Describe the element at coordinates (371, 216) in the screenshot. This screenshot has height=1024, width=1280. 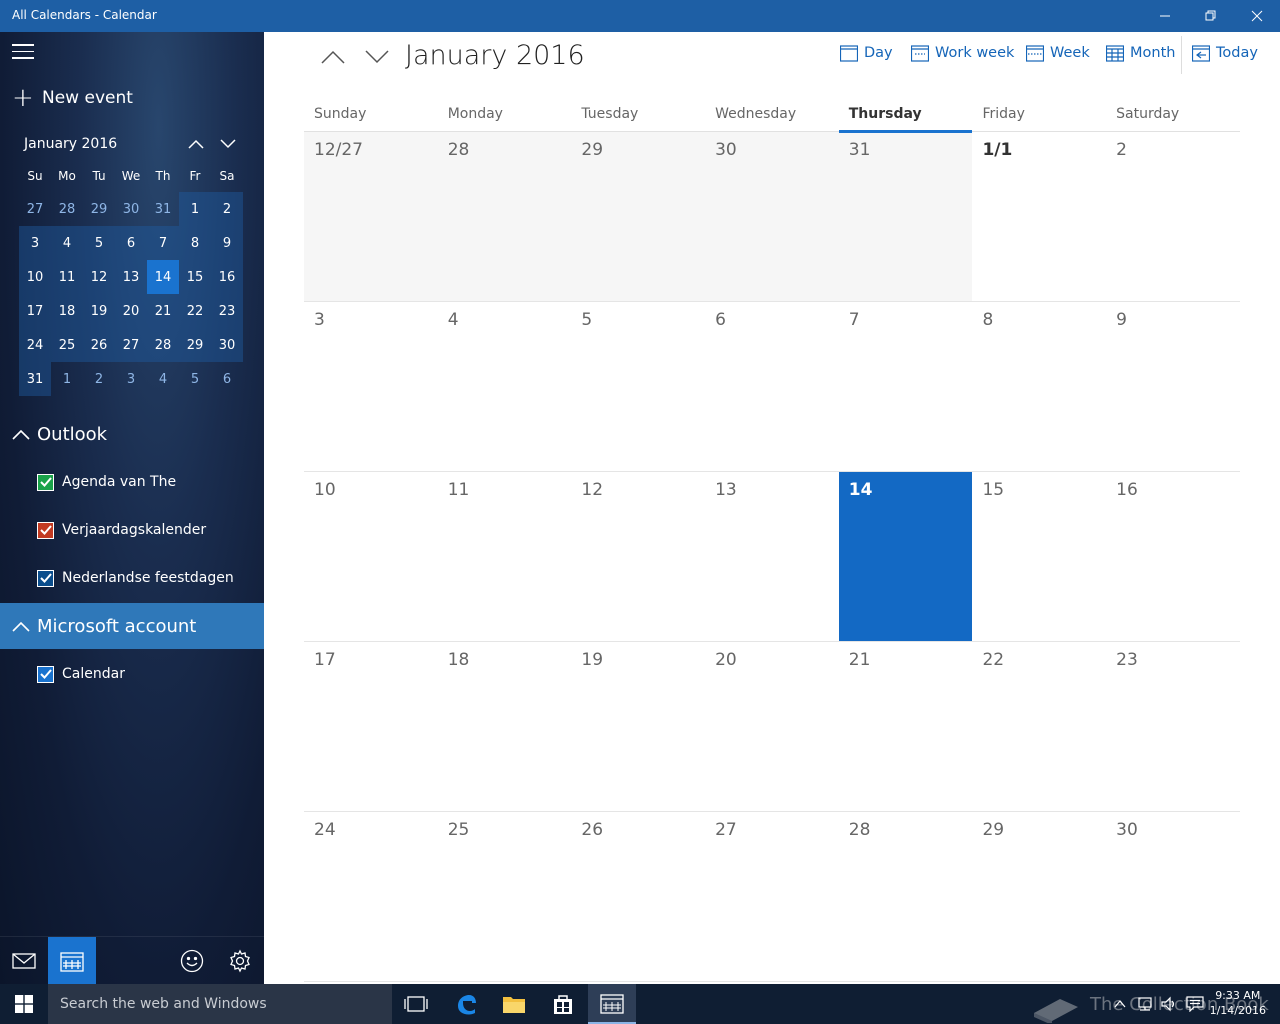
I see `day-cell: 12/27` at that location.